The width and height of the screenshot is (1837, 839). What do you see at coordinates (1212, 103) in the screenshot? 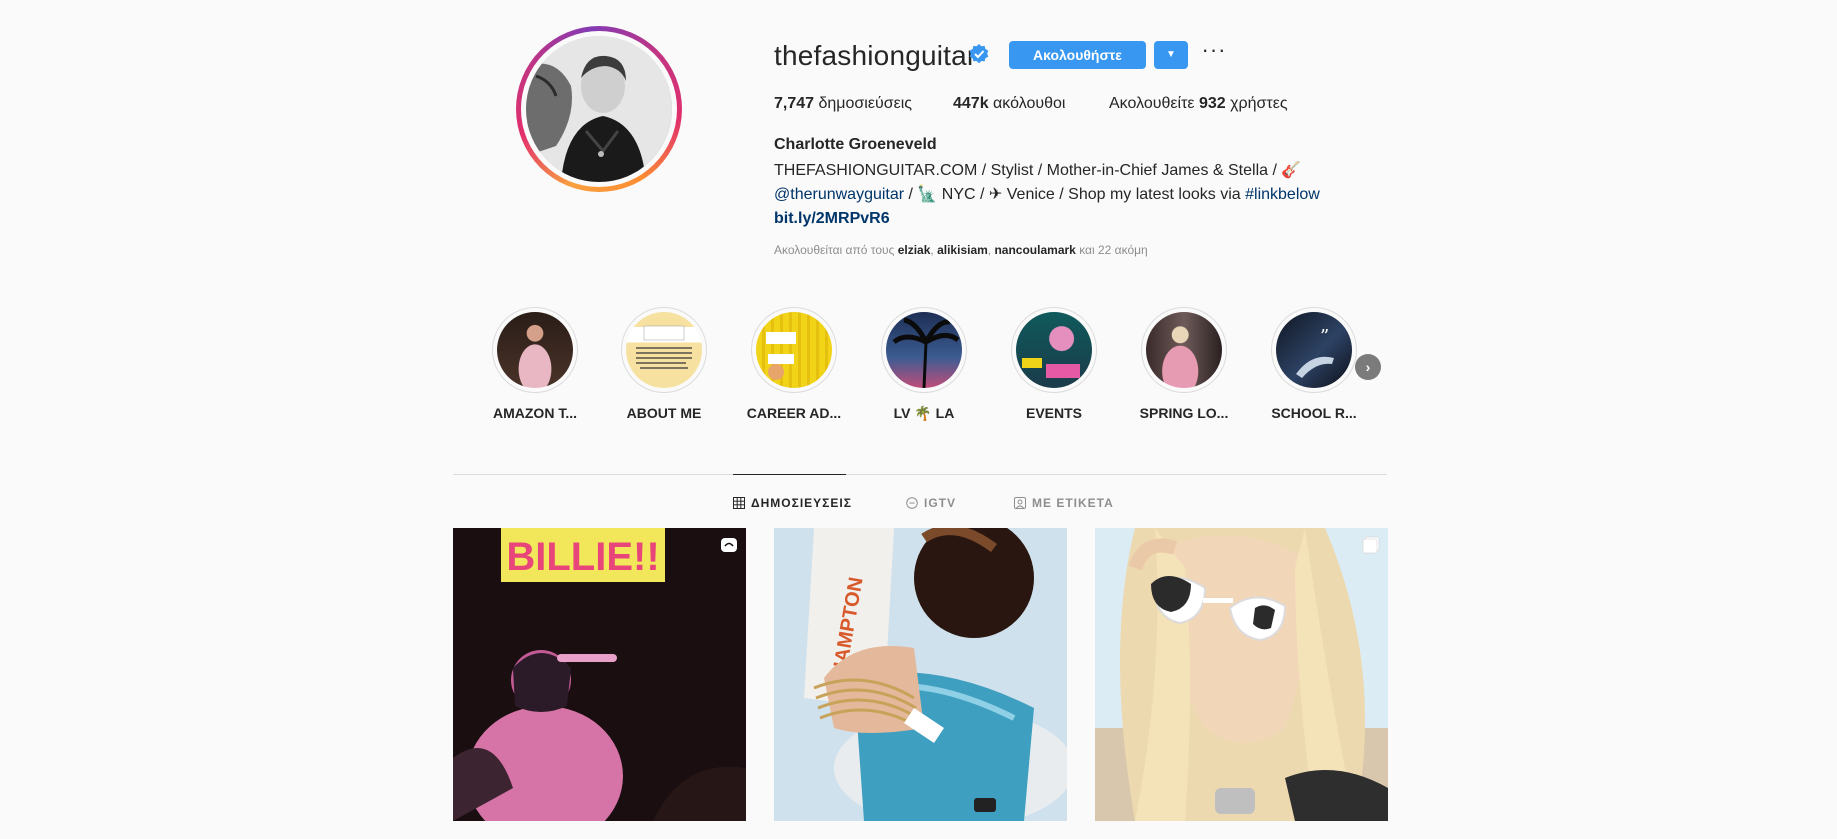
I see `following-count-value: 932` at bounding box center [1212, 103].